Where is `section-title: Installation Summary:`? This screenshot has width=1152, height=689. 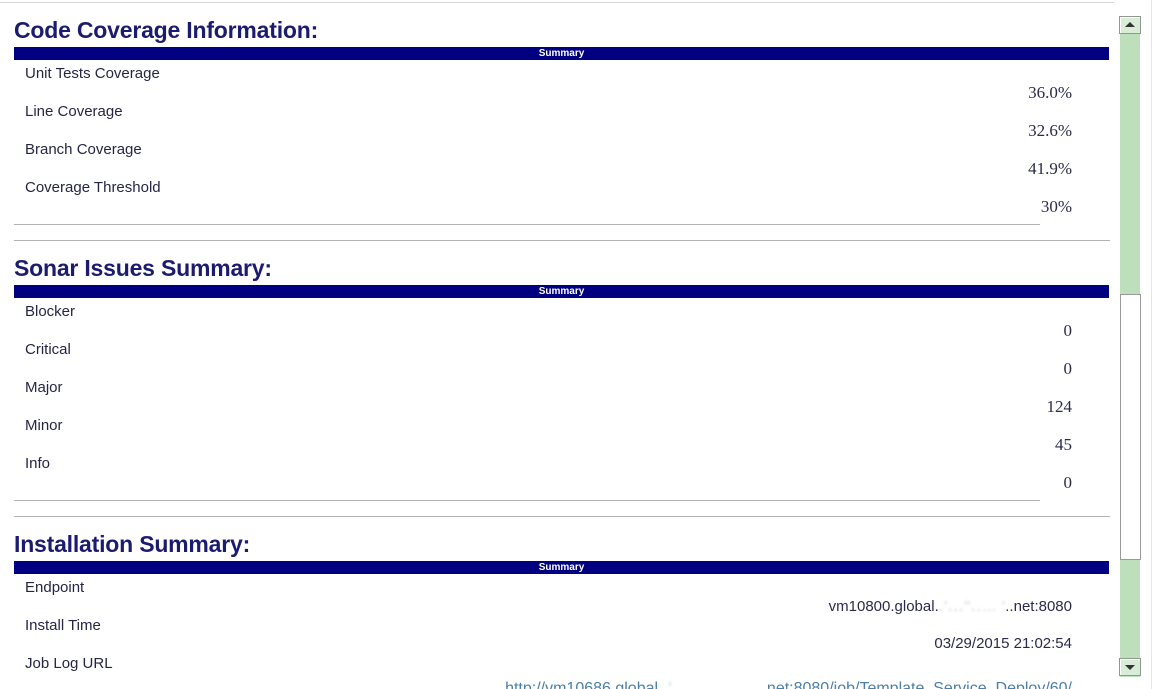 section-title: Installation Summary: is located at coordinates (132, 544).